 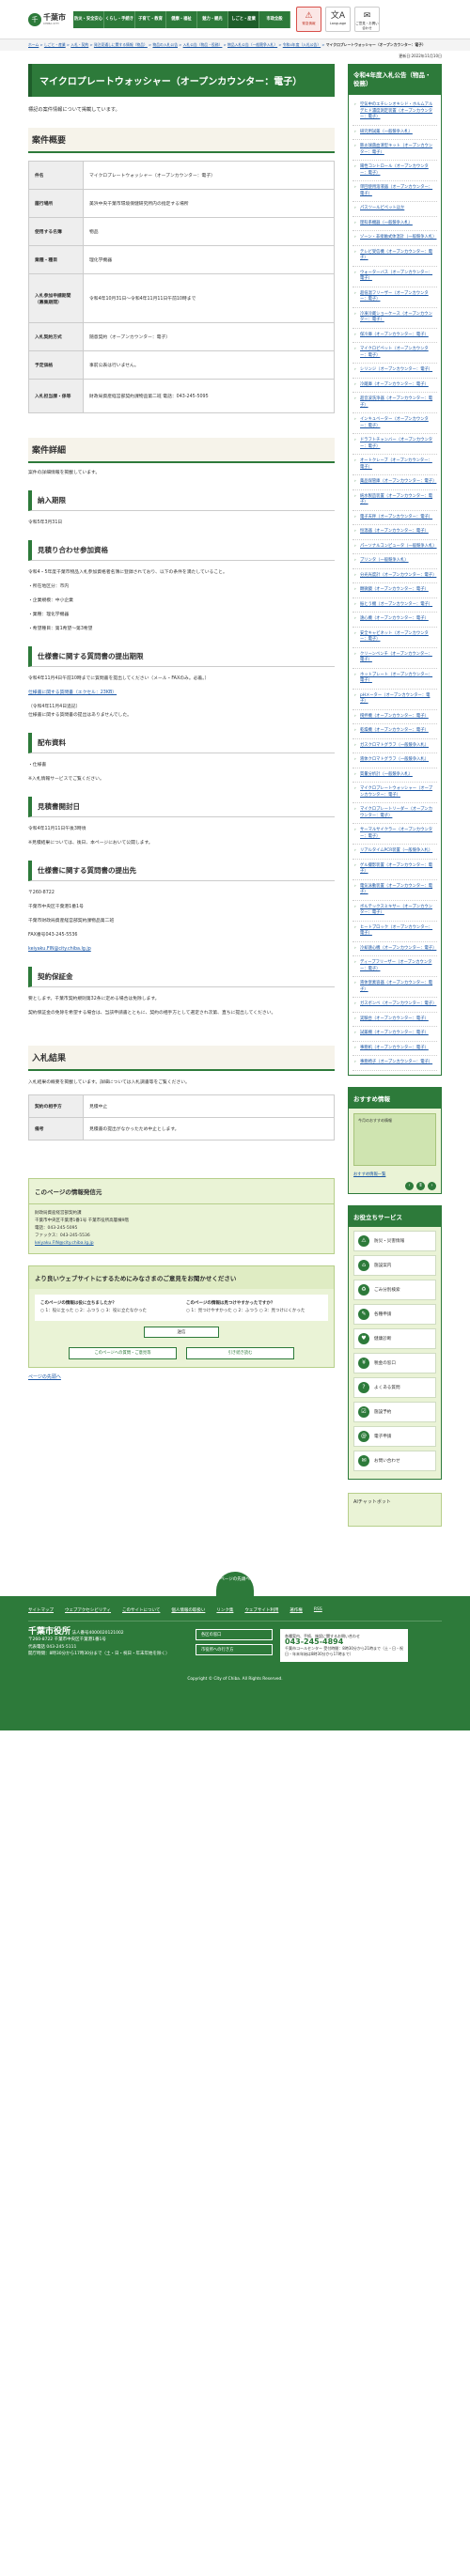 What do you see at coordinates (432, 1186) in the screenshot?
I see `next-arrow-icon: ›` at bounding box center [432, 1186].